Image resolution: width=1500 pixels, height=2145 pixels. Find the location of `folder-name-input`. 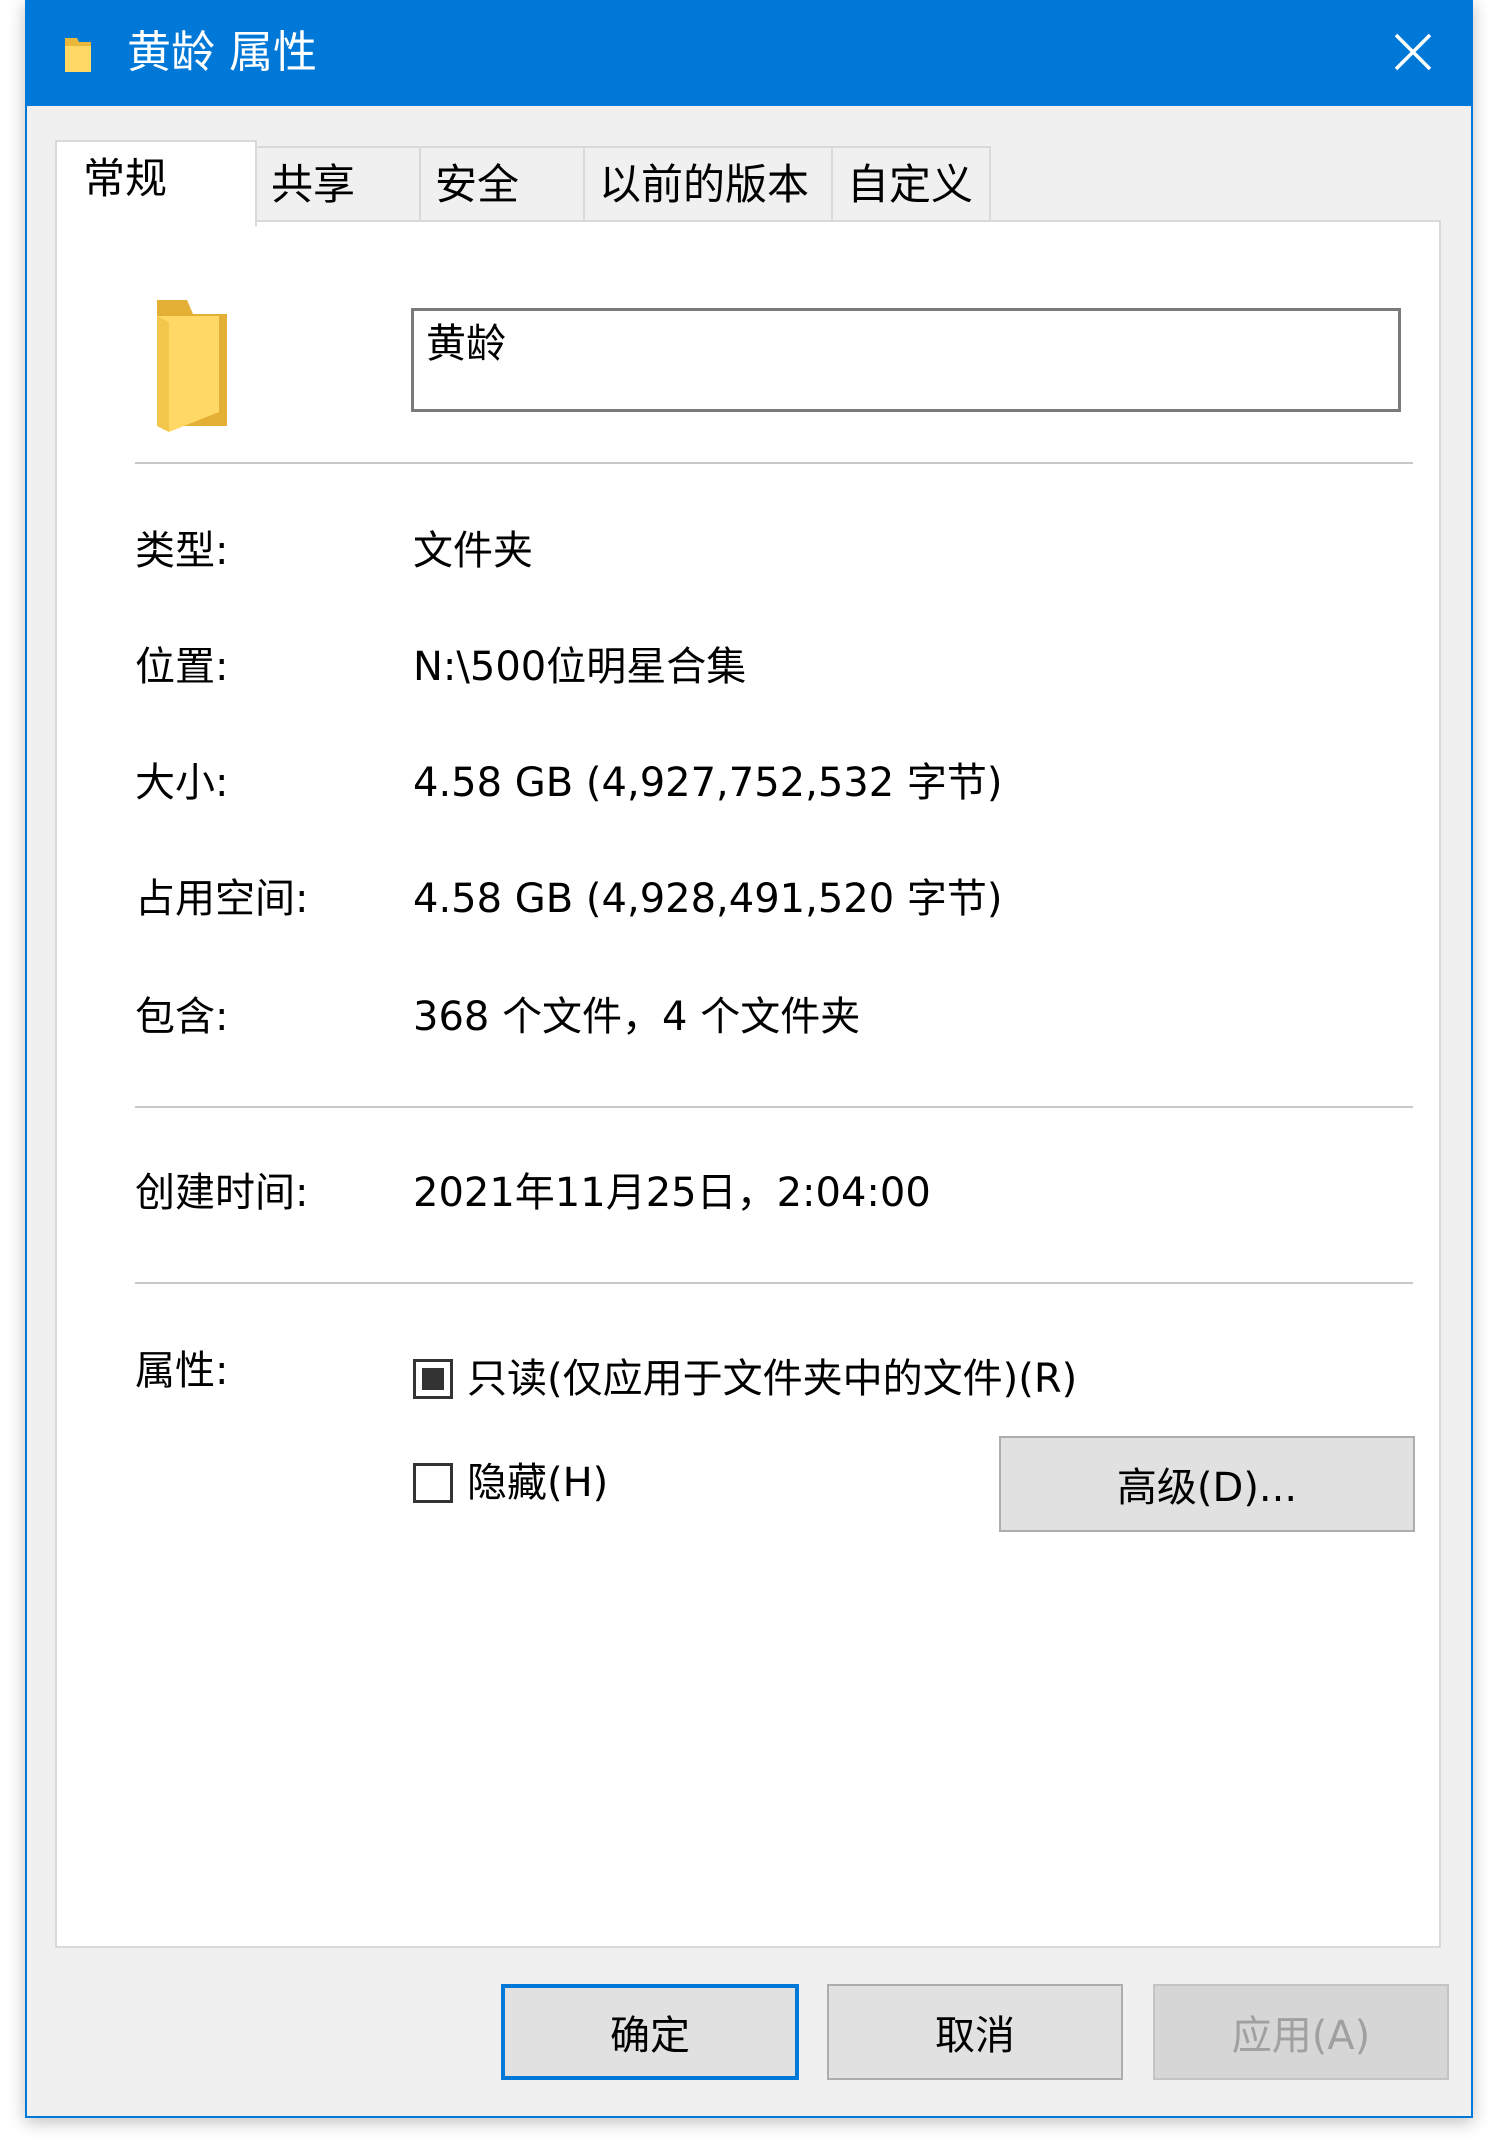

folder-name-input is located at coordinates (906, 360).